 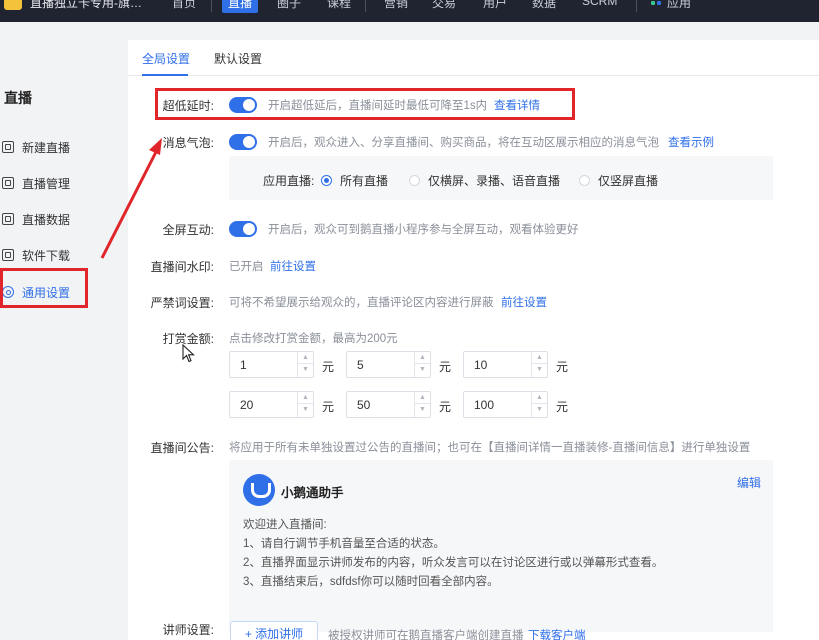 What do you see at coordinates (495, 5) in the screenshot?
I see `nav-users: 用户` at bounding box center [495, 5].